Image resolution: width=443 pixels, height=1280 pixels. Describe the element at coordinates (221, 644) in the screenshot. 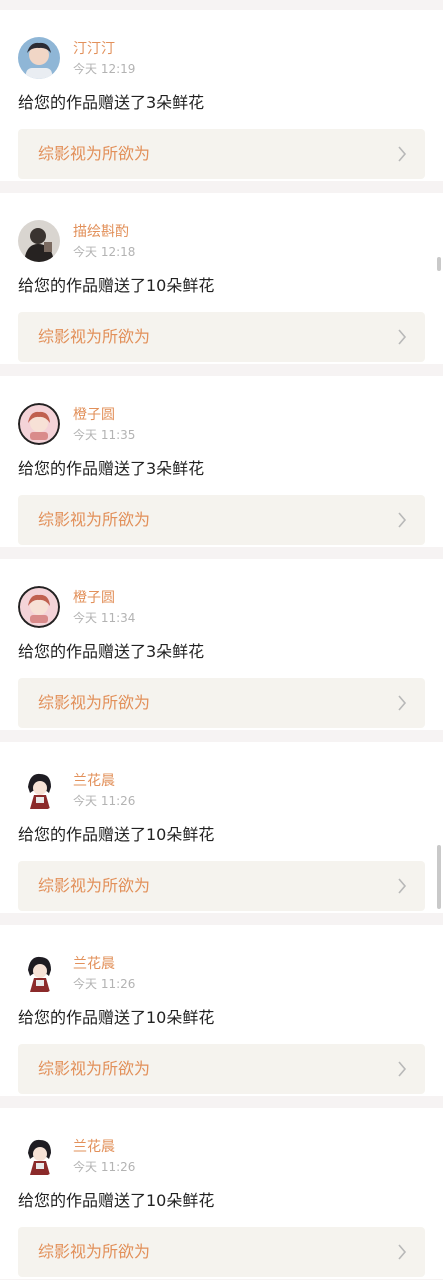

I see `notification-card: 橙子圆 今天 11:34 给您的作品赠送了3朵鲜花 综影视为所欲为` at that location.